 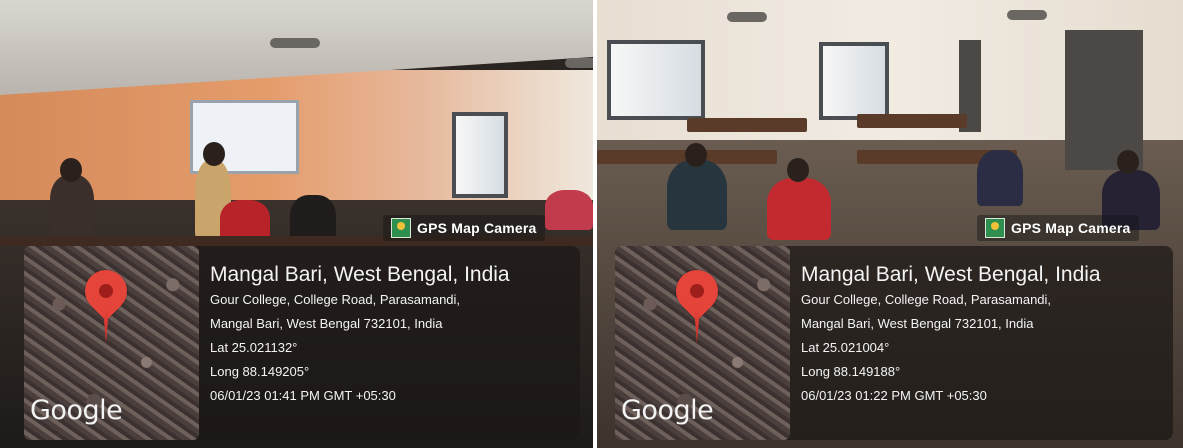 I want to click on timestamp: 06/01/23 01:41 PM GMT +05:30, so click(x=303, y=395).